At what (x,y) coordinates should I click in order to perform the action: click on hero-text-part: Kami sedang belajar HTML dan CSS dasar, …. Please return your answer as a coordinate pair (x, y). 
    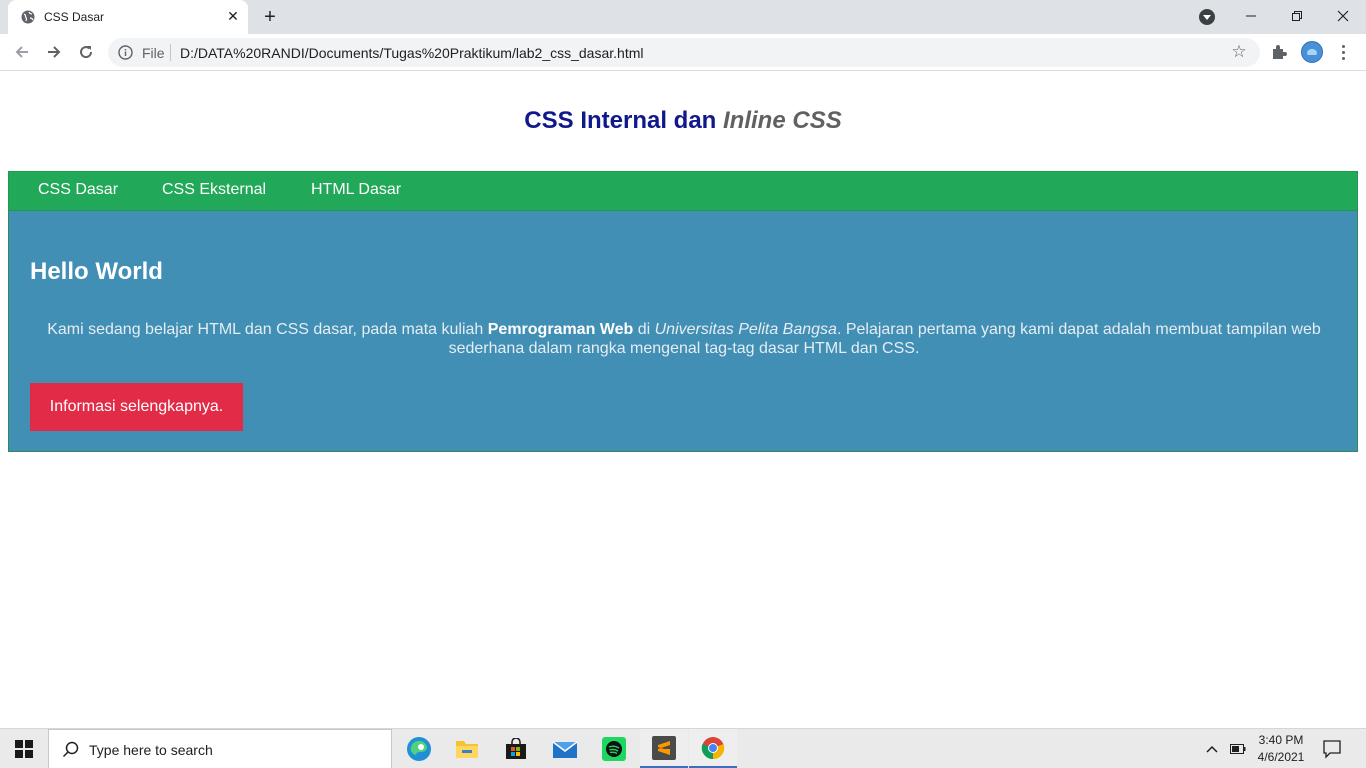
    Looking at the image, I should click on (267, 329).